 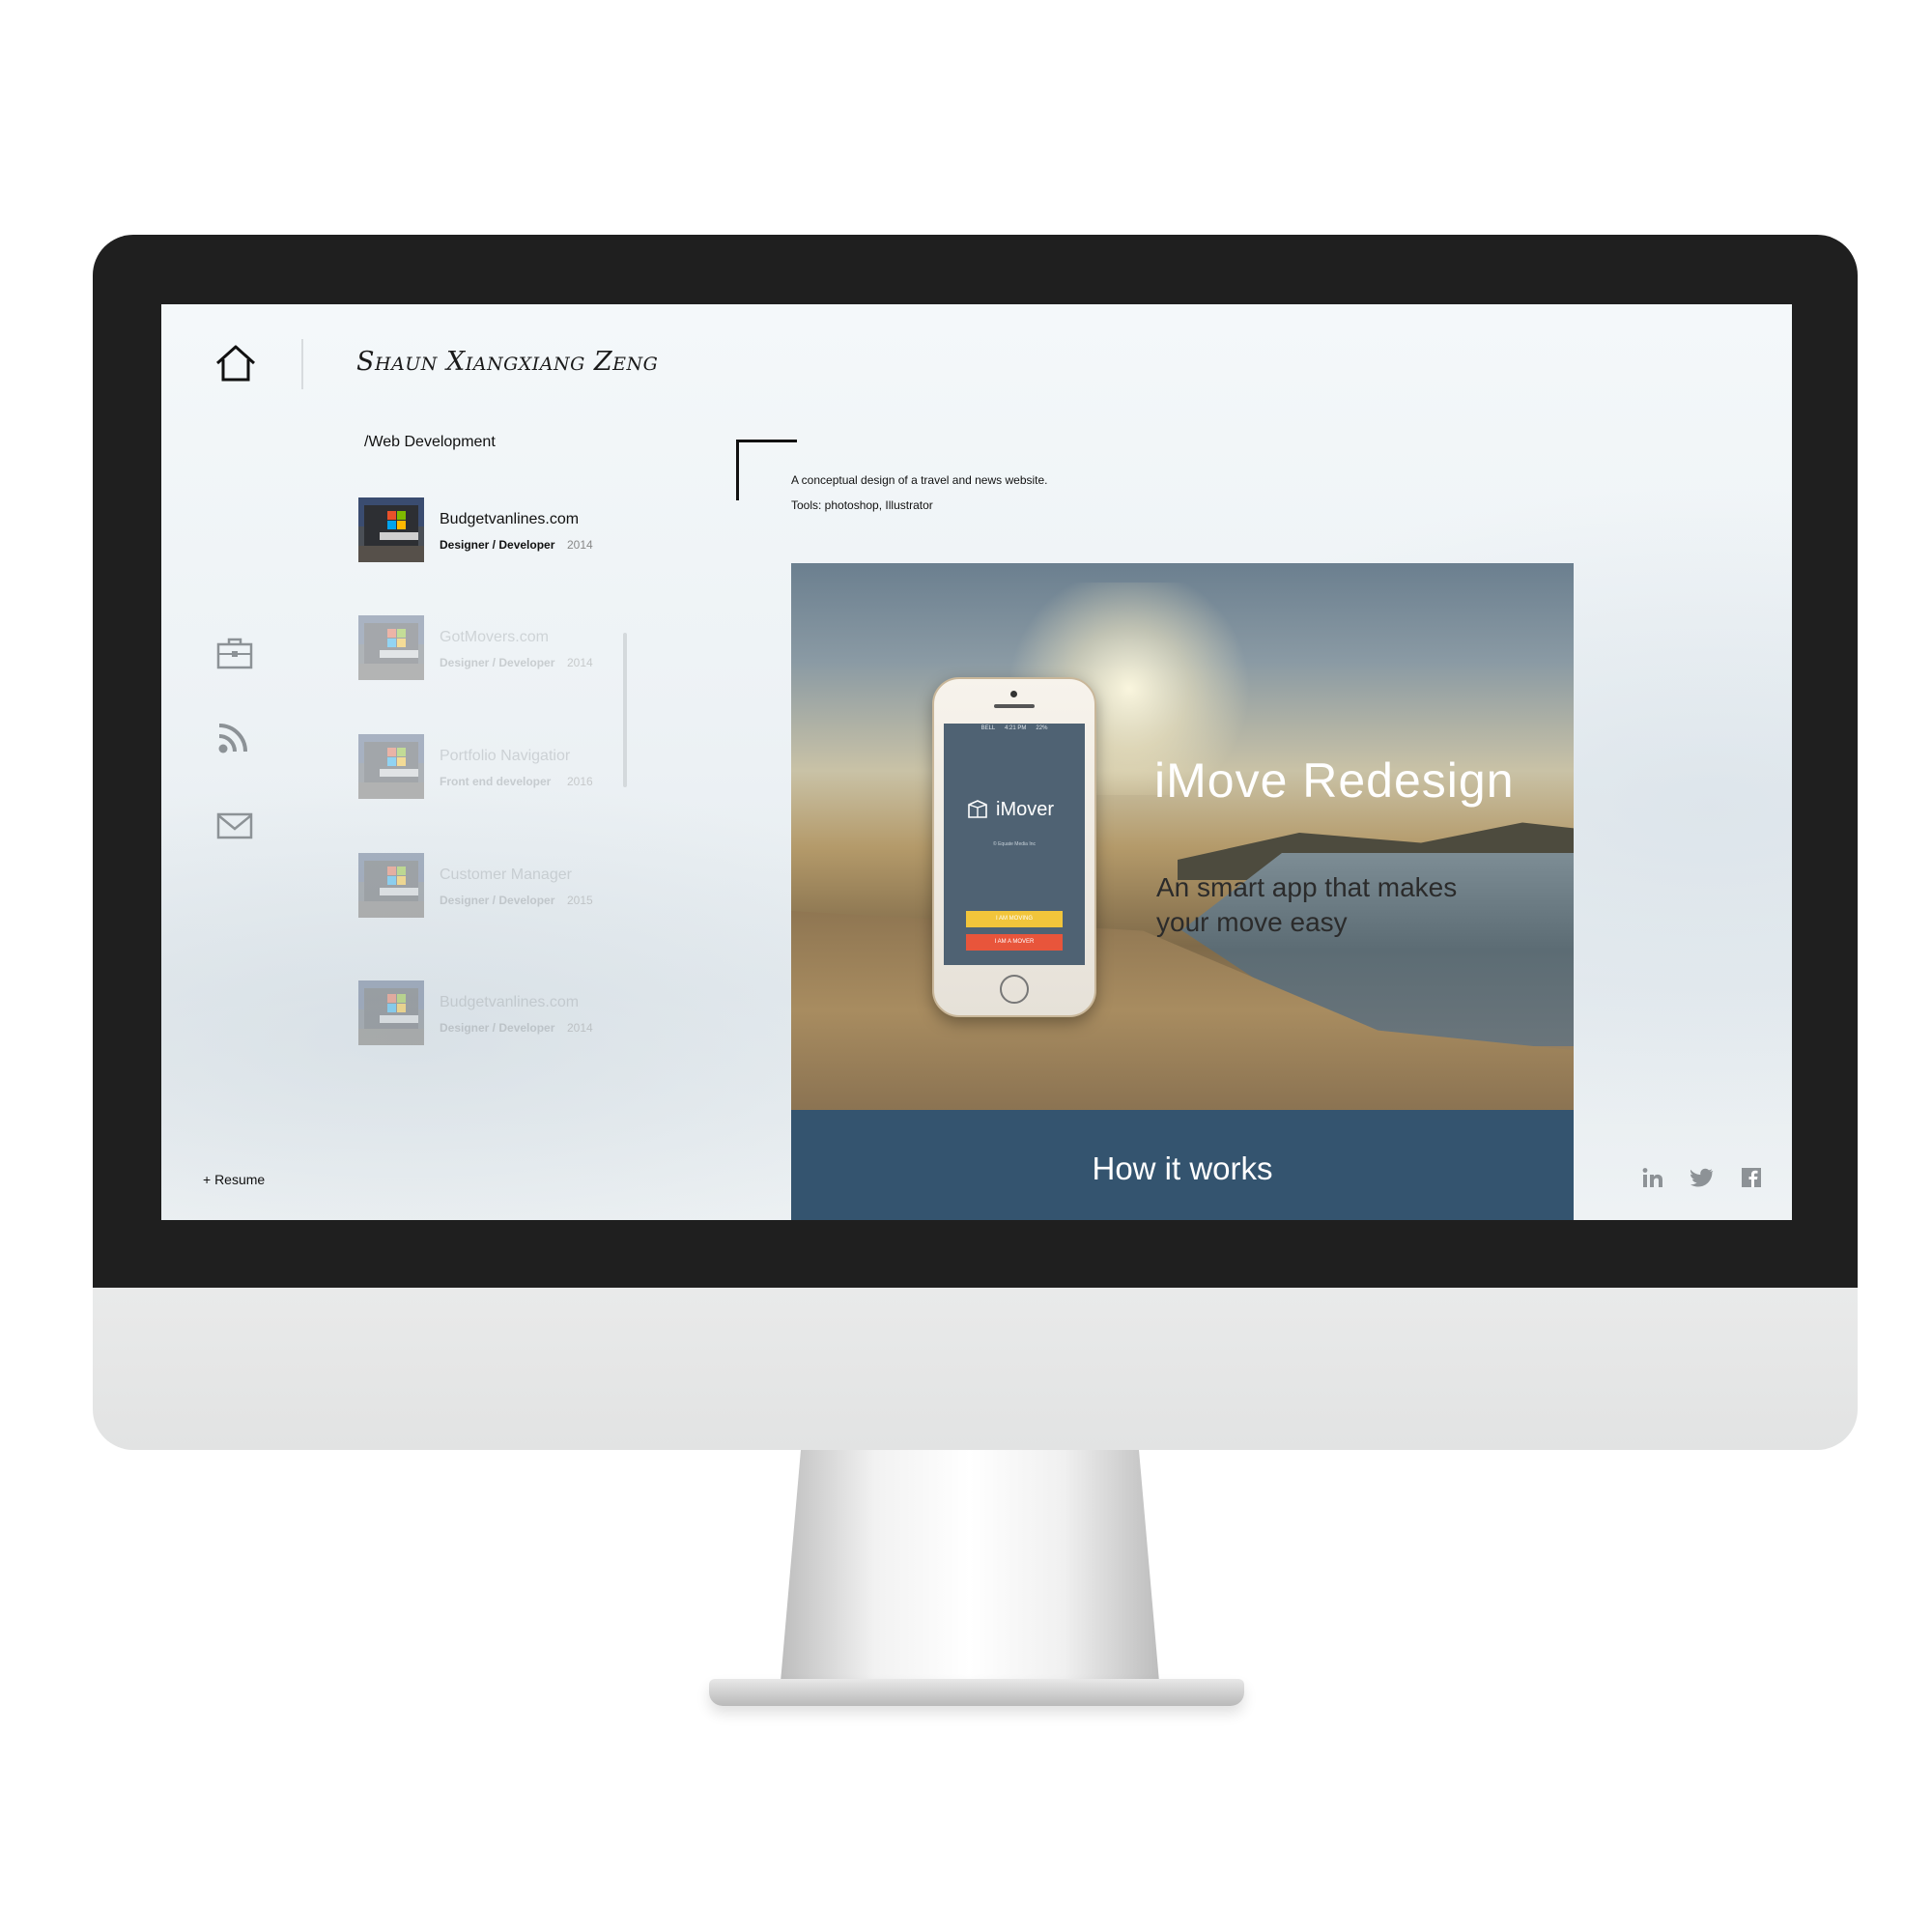 What do you see at coordinates (1014, 942) in the screenshot?
I see `i-am-a-mover-button: I AM A MOVER` at bounding box center [1014, 942].